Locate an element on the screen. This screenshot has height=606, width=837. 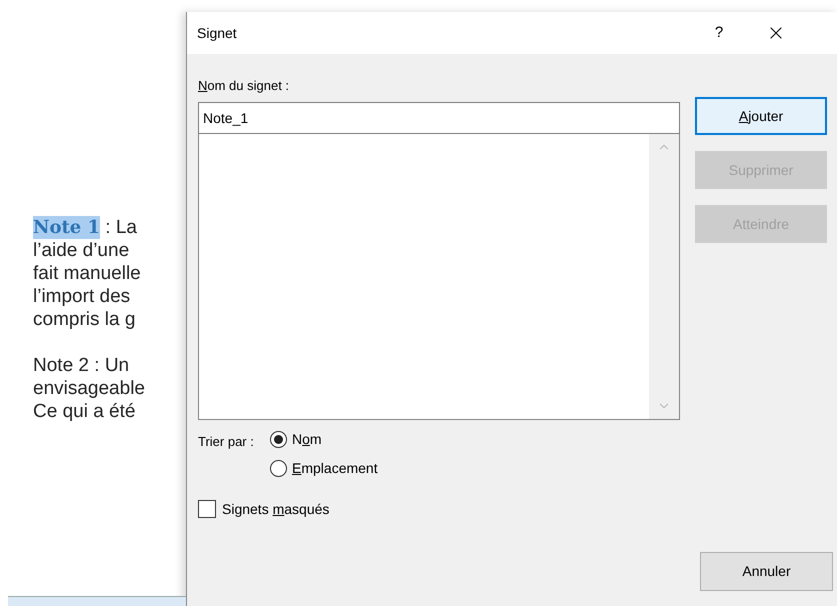
document-text: : La is located at coordinates (121, 227).